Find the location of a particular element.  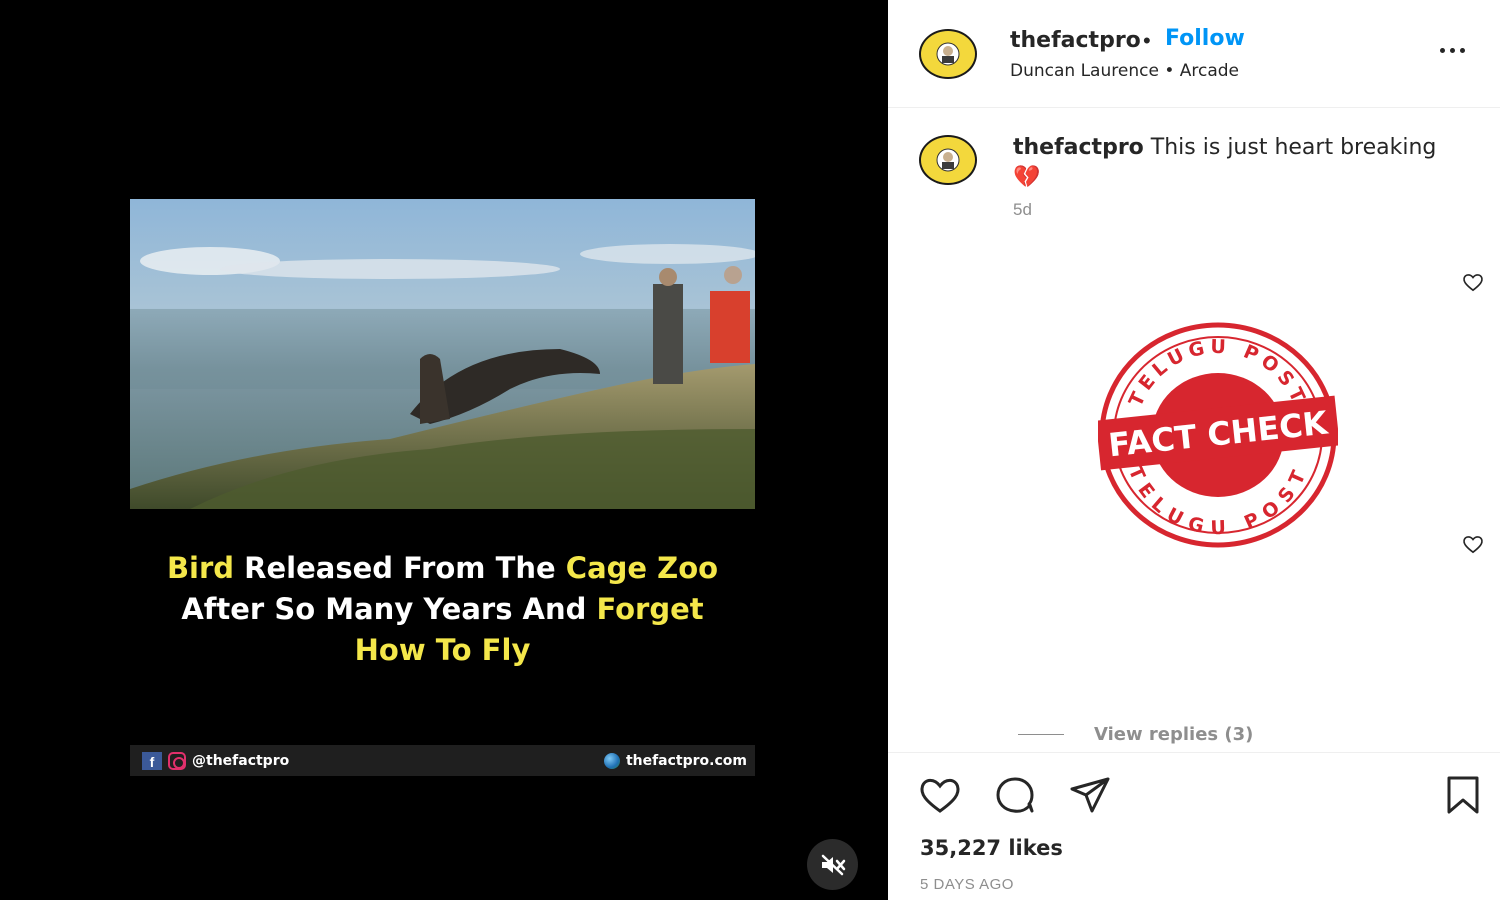

video-watermark-bar: f @thefactpro thefactpro.com is located at coordinates (442, 760).